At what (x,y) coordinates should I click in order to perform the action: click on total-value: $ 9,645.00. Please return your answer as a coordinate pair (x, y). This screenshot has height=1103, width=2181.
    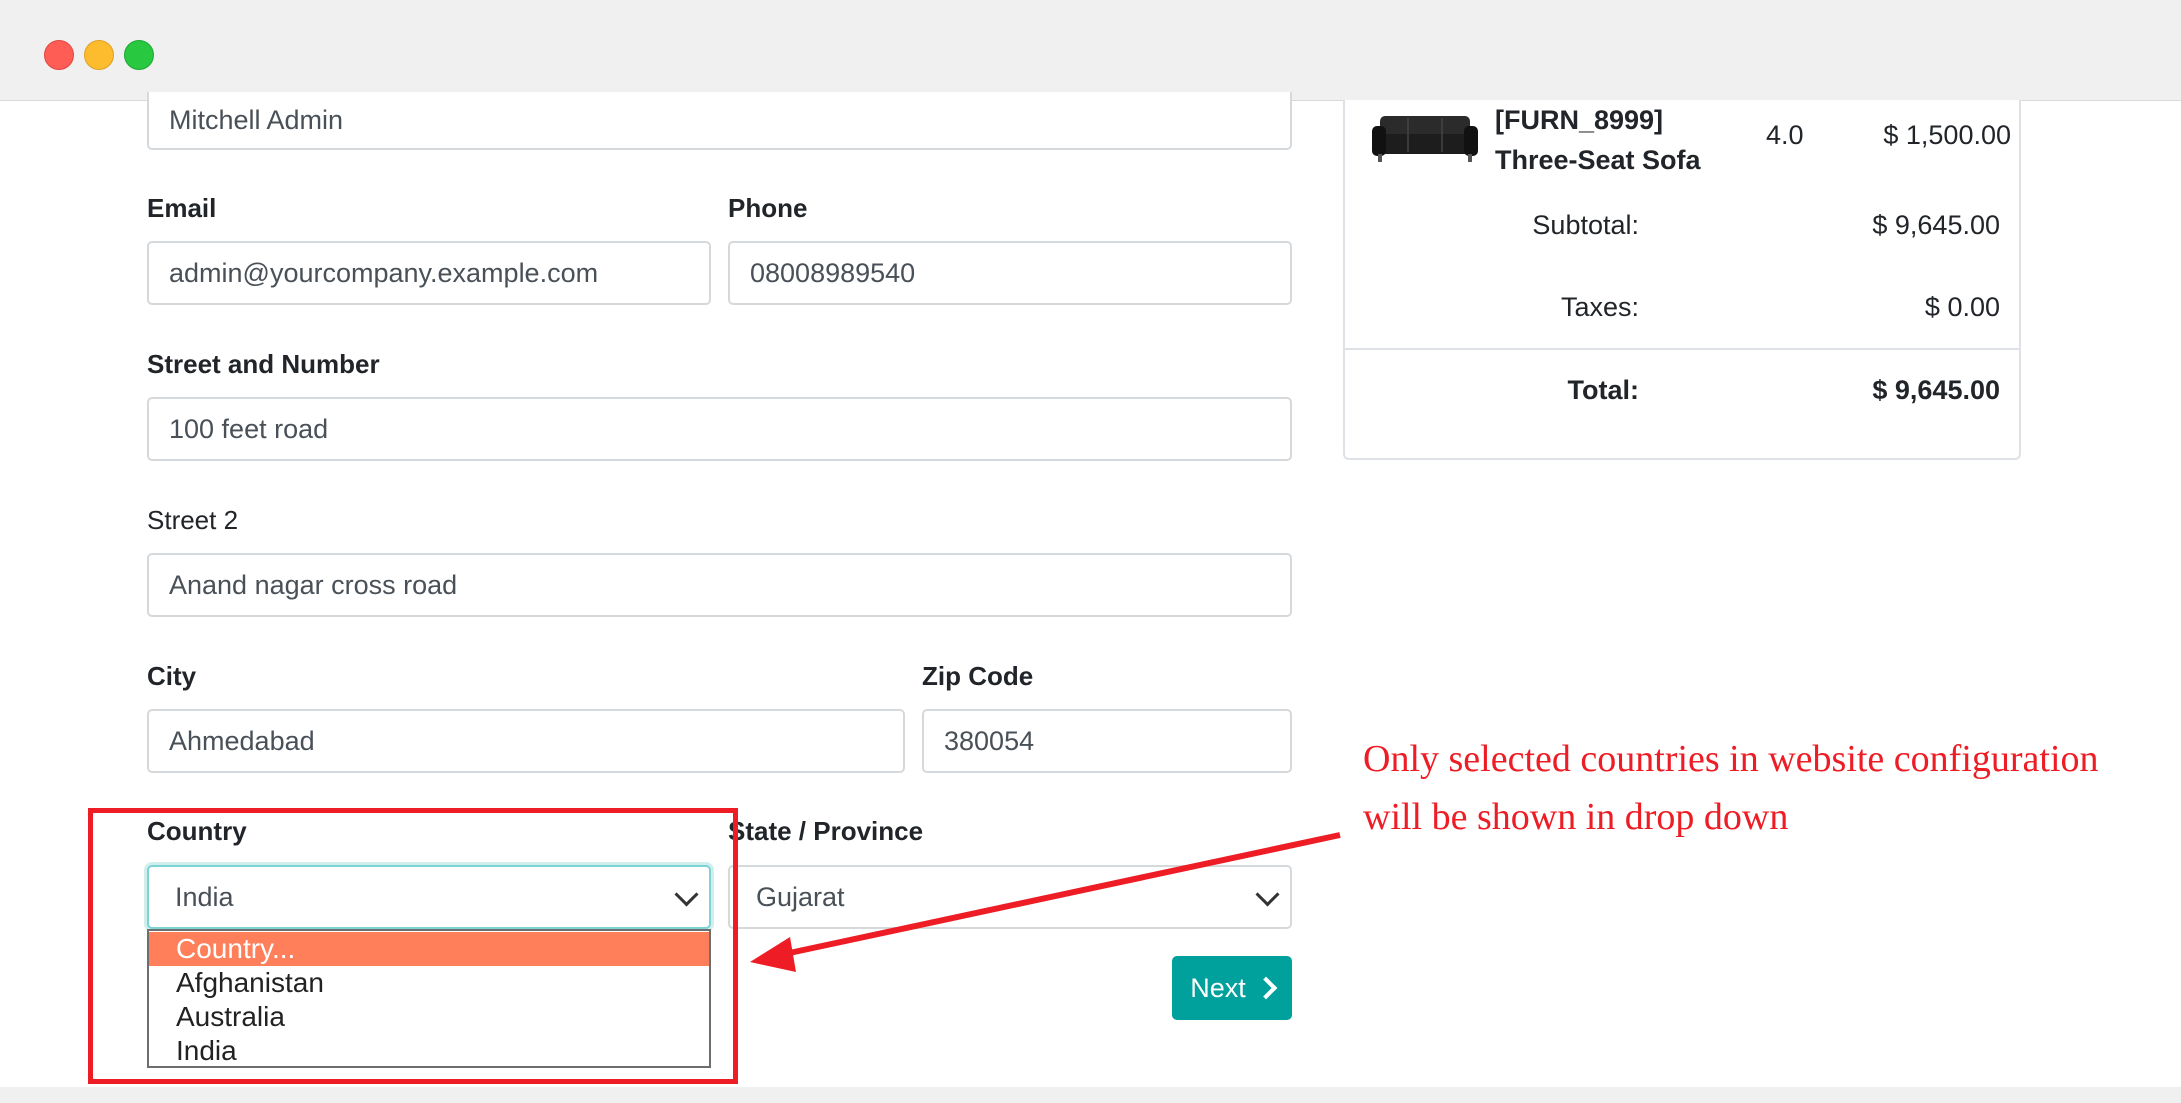
    Looking at the image, I should click on (1936, 390).